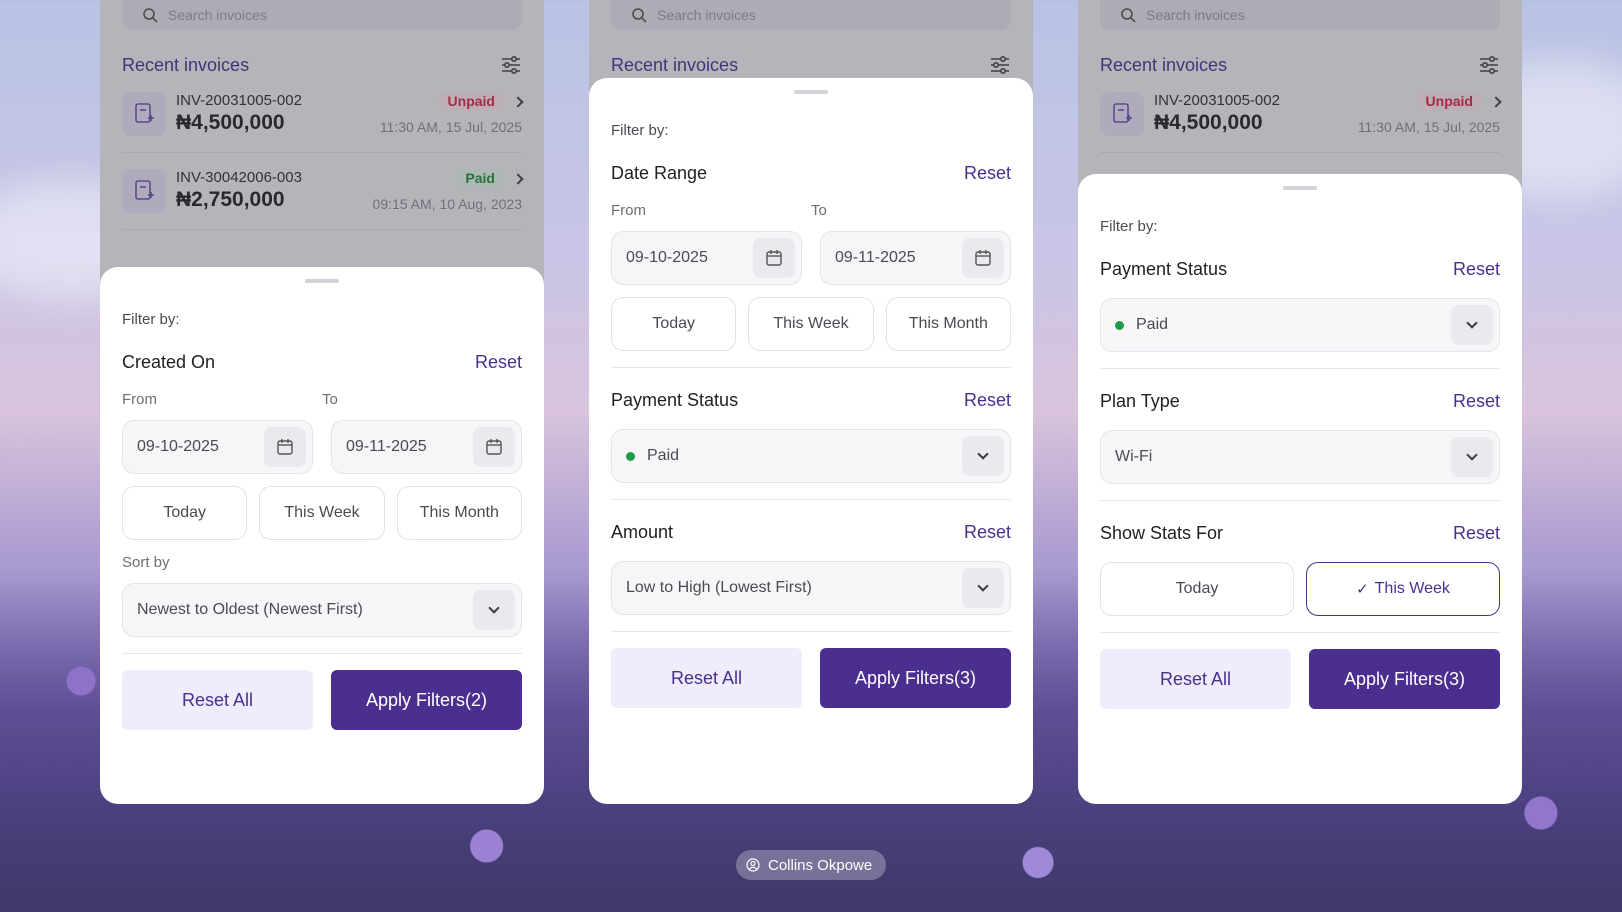 The image size is (1622, 912). Describe the element at coordinates (139, 399) in the screenshot. I see `from-label: From` at that location.